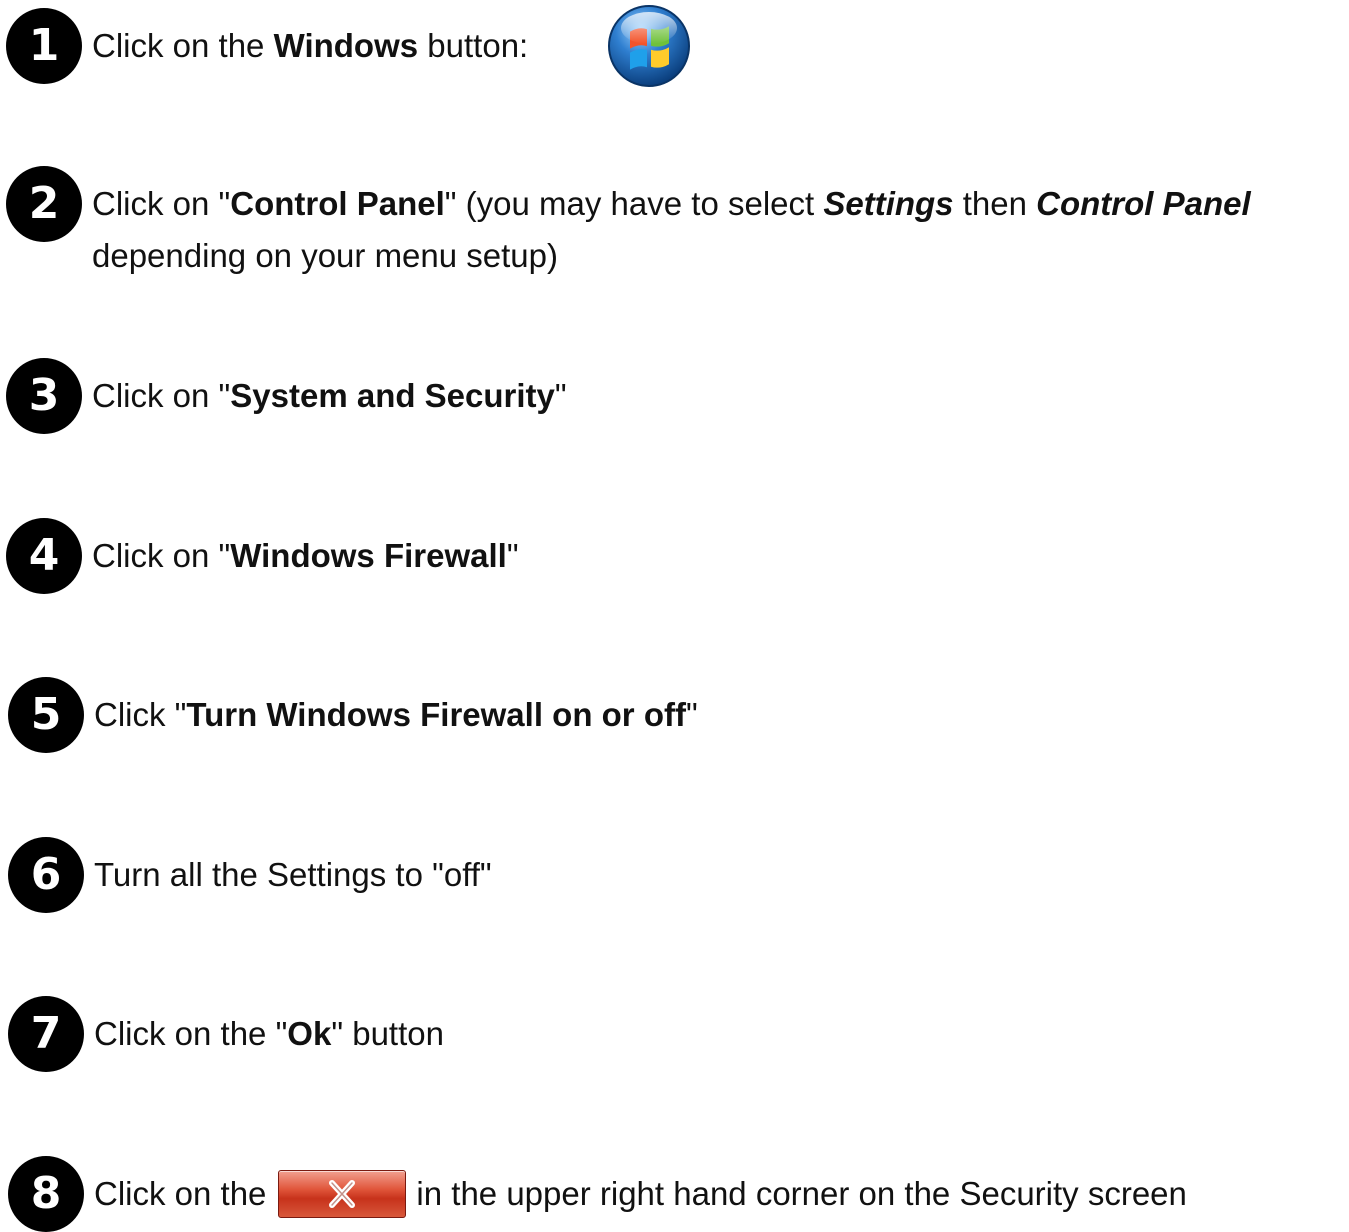 The height and width of the screenshot is (1232, 1349). Describe the element at coordinates (396, 714) in the screenshot. I see `step-5-text: Click "Turn Windows Firewall on or off"` at that location.